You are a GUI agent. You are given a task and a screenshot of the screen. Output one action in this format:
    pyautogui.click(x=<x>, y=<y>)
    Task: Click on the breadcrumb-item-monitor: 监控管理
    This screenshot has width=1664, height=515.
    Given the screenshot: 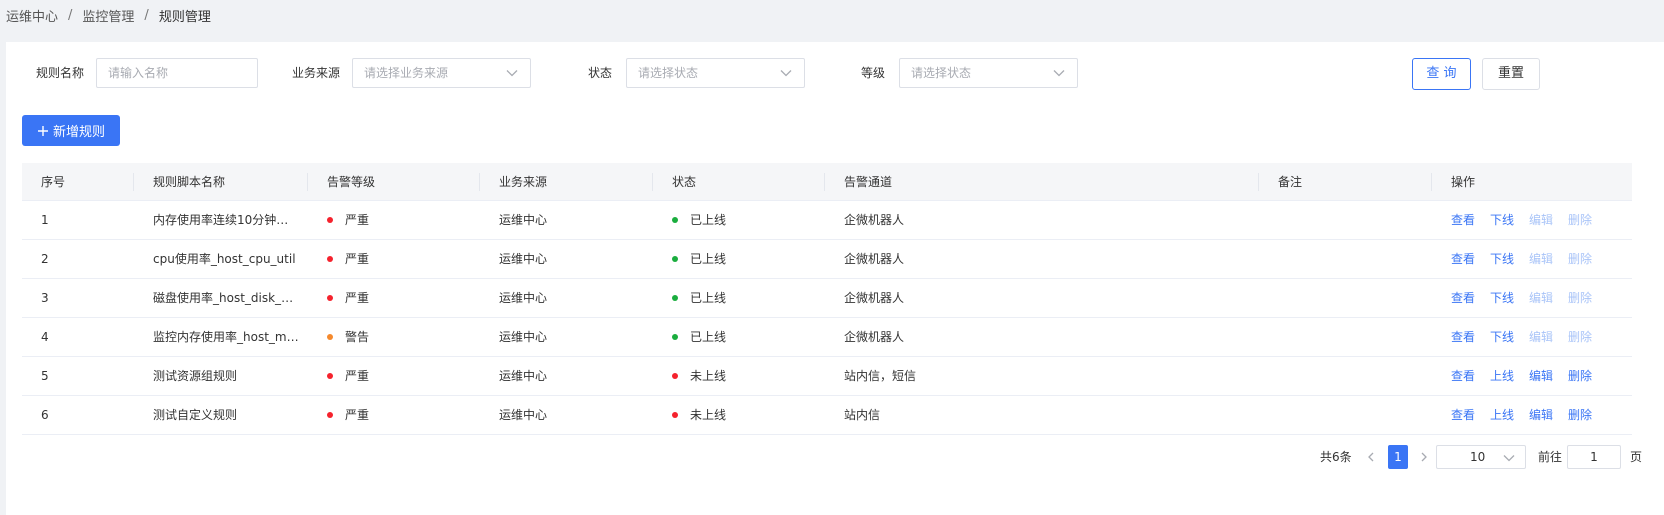 What is the action you would take?
    pyautogui.click(x=108, y=15)
    